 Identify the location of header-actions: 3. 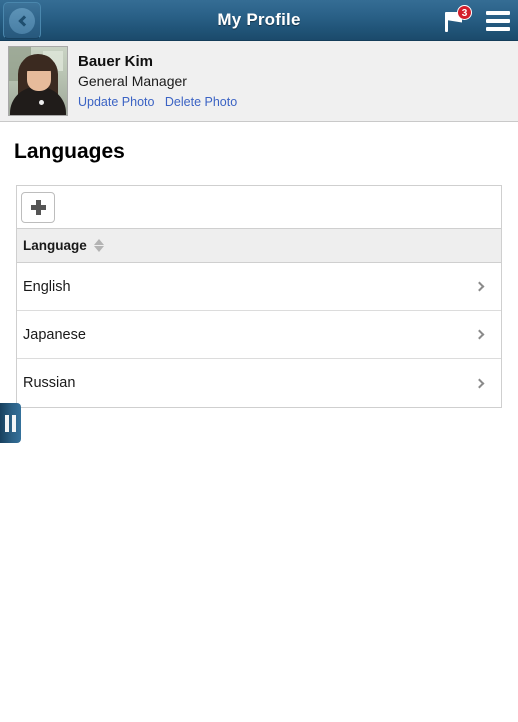
(476, 20).